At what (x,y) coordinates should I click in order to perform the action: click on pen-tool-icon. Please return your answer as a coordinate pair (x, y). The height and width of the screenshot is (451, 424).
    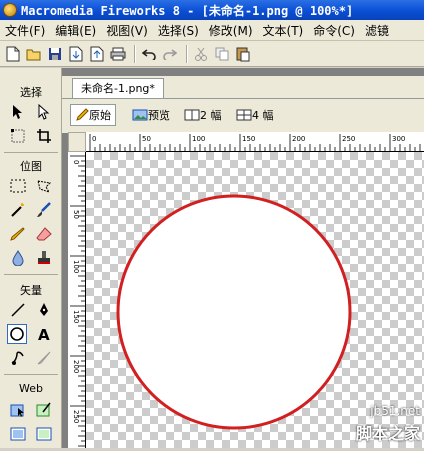
    Looking at the image, I should click on (44, 310).